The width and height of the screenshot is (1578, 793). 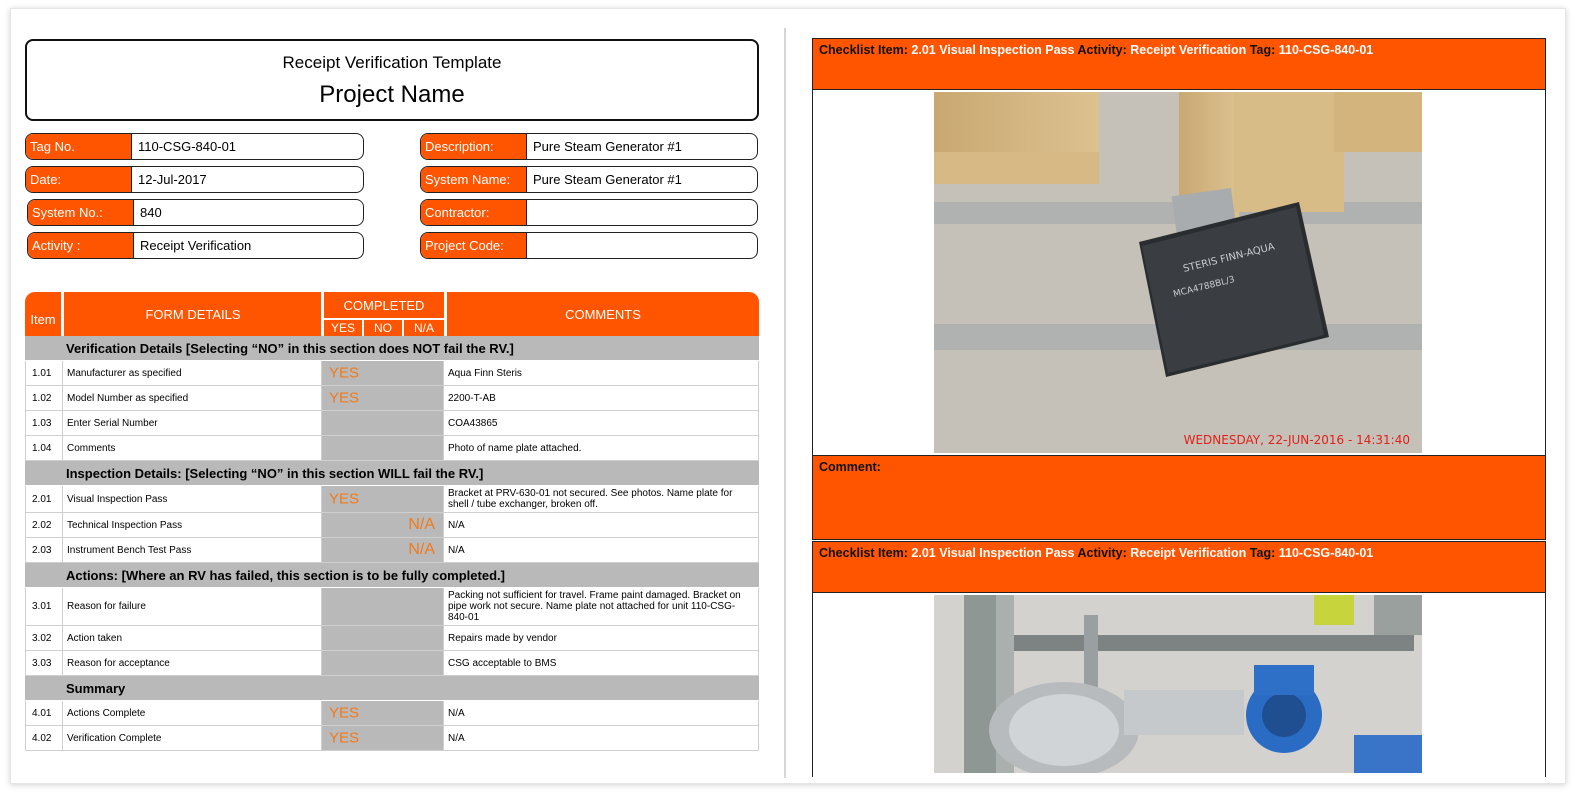 I want to click on row-item: 4.01, so click(x=44, y=713).